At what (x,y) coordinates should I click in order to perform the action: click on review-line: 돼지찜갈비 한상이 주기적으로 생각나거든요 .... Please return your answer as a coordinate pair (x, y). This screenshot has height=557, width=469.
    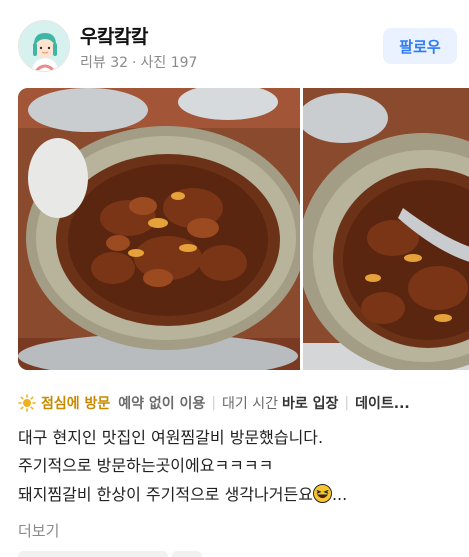
    Looking at the image, I should click on (238, 498).